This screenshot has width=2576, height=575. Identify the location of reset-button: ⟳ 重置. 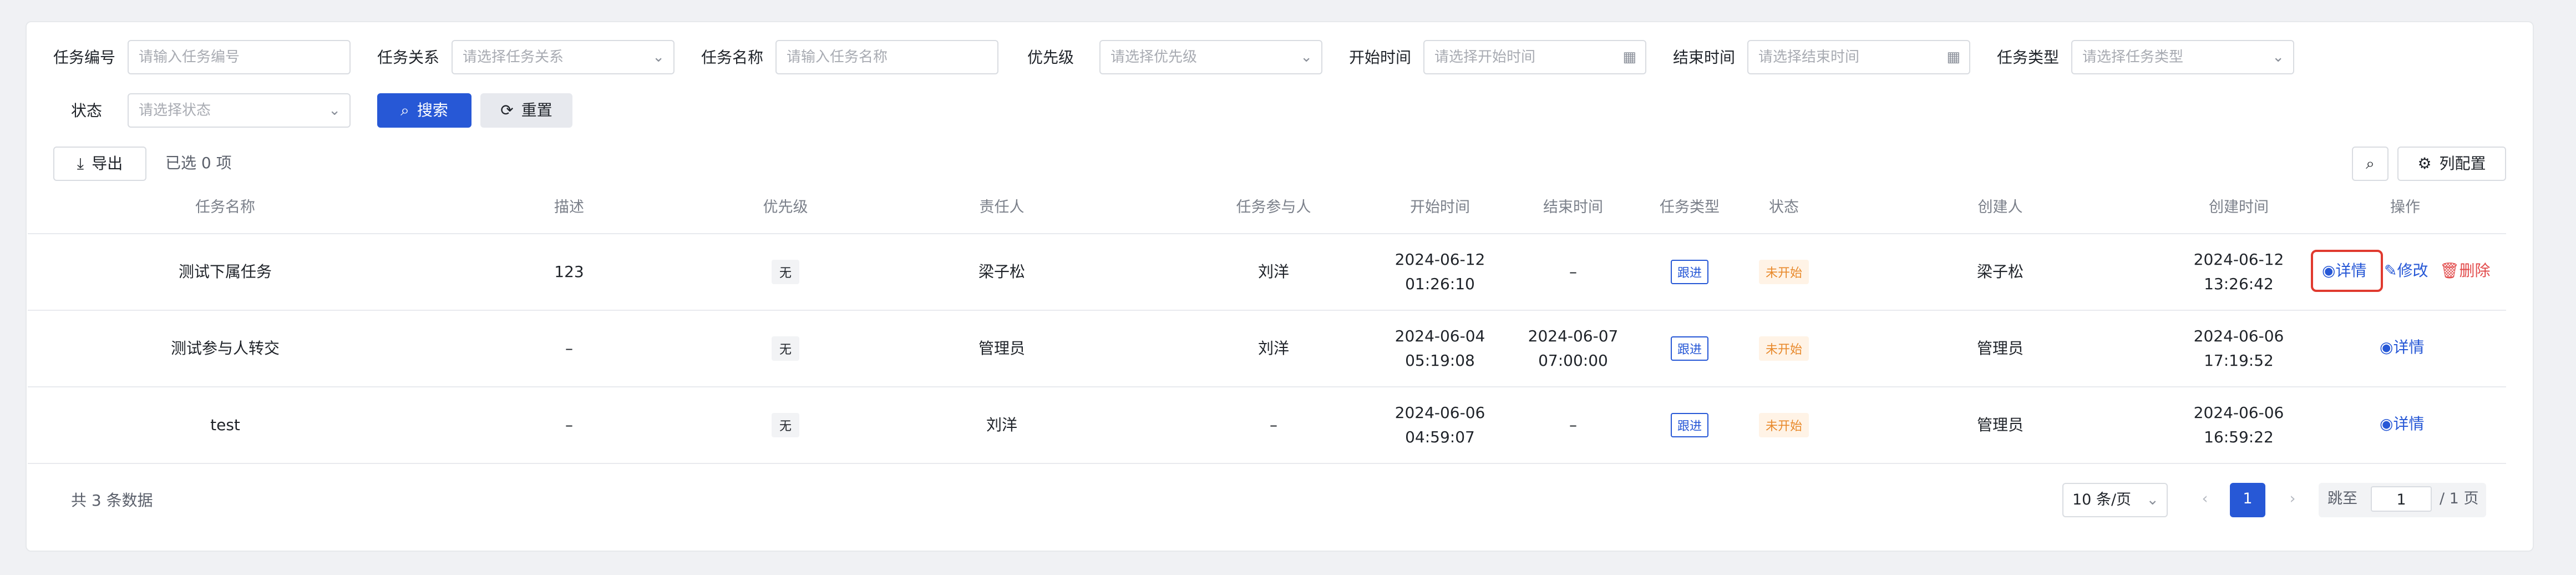
(526, 110).